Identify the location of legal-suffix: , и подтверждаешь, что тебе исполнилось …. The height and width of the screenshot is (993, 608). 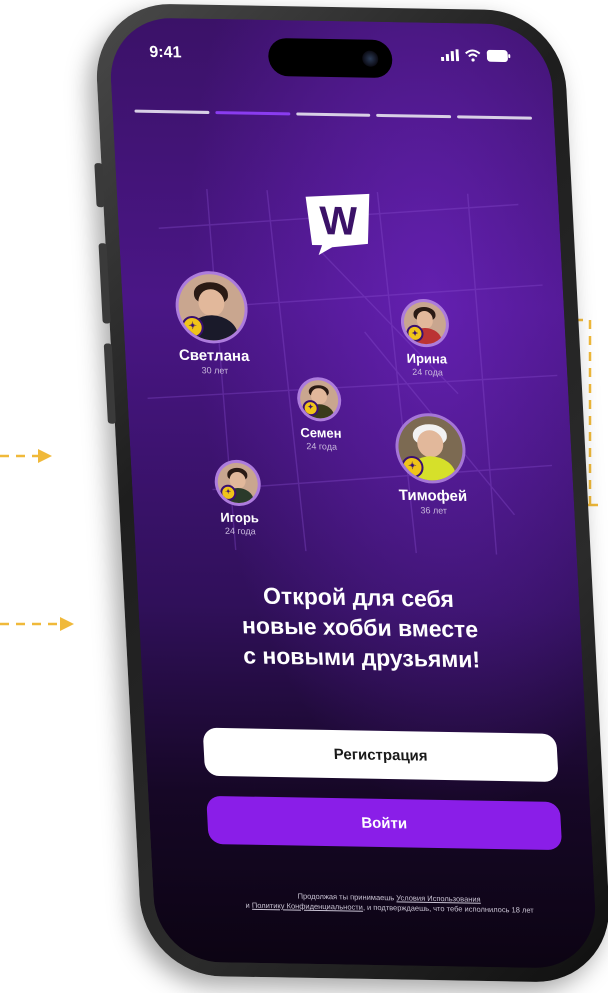
(448, 908).